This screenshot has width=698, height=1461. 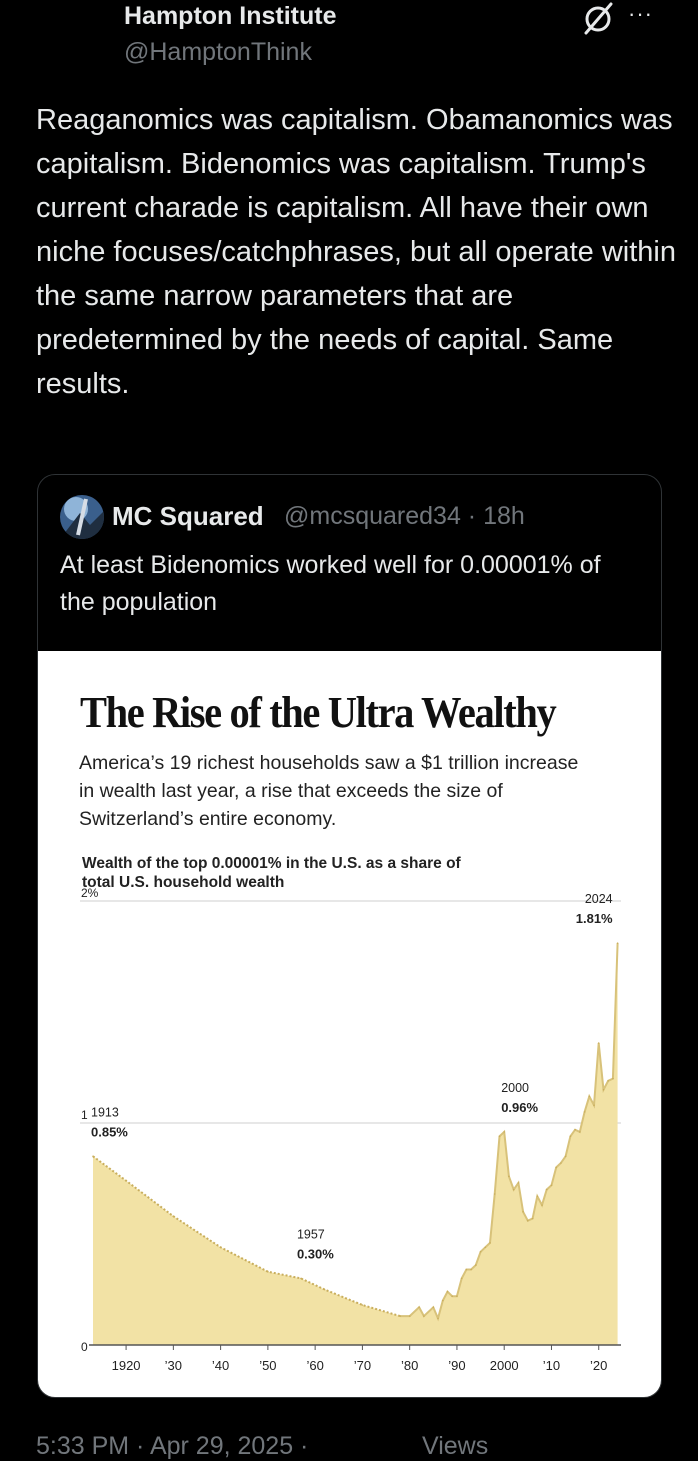 I want to click on annotation-year: 1913, so click(x=105, y=1112).